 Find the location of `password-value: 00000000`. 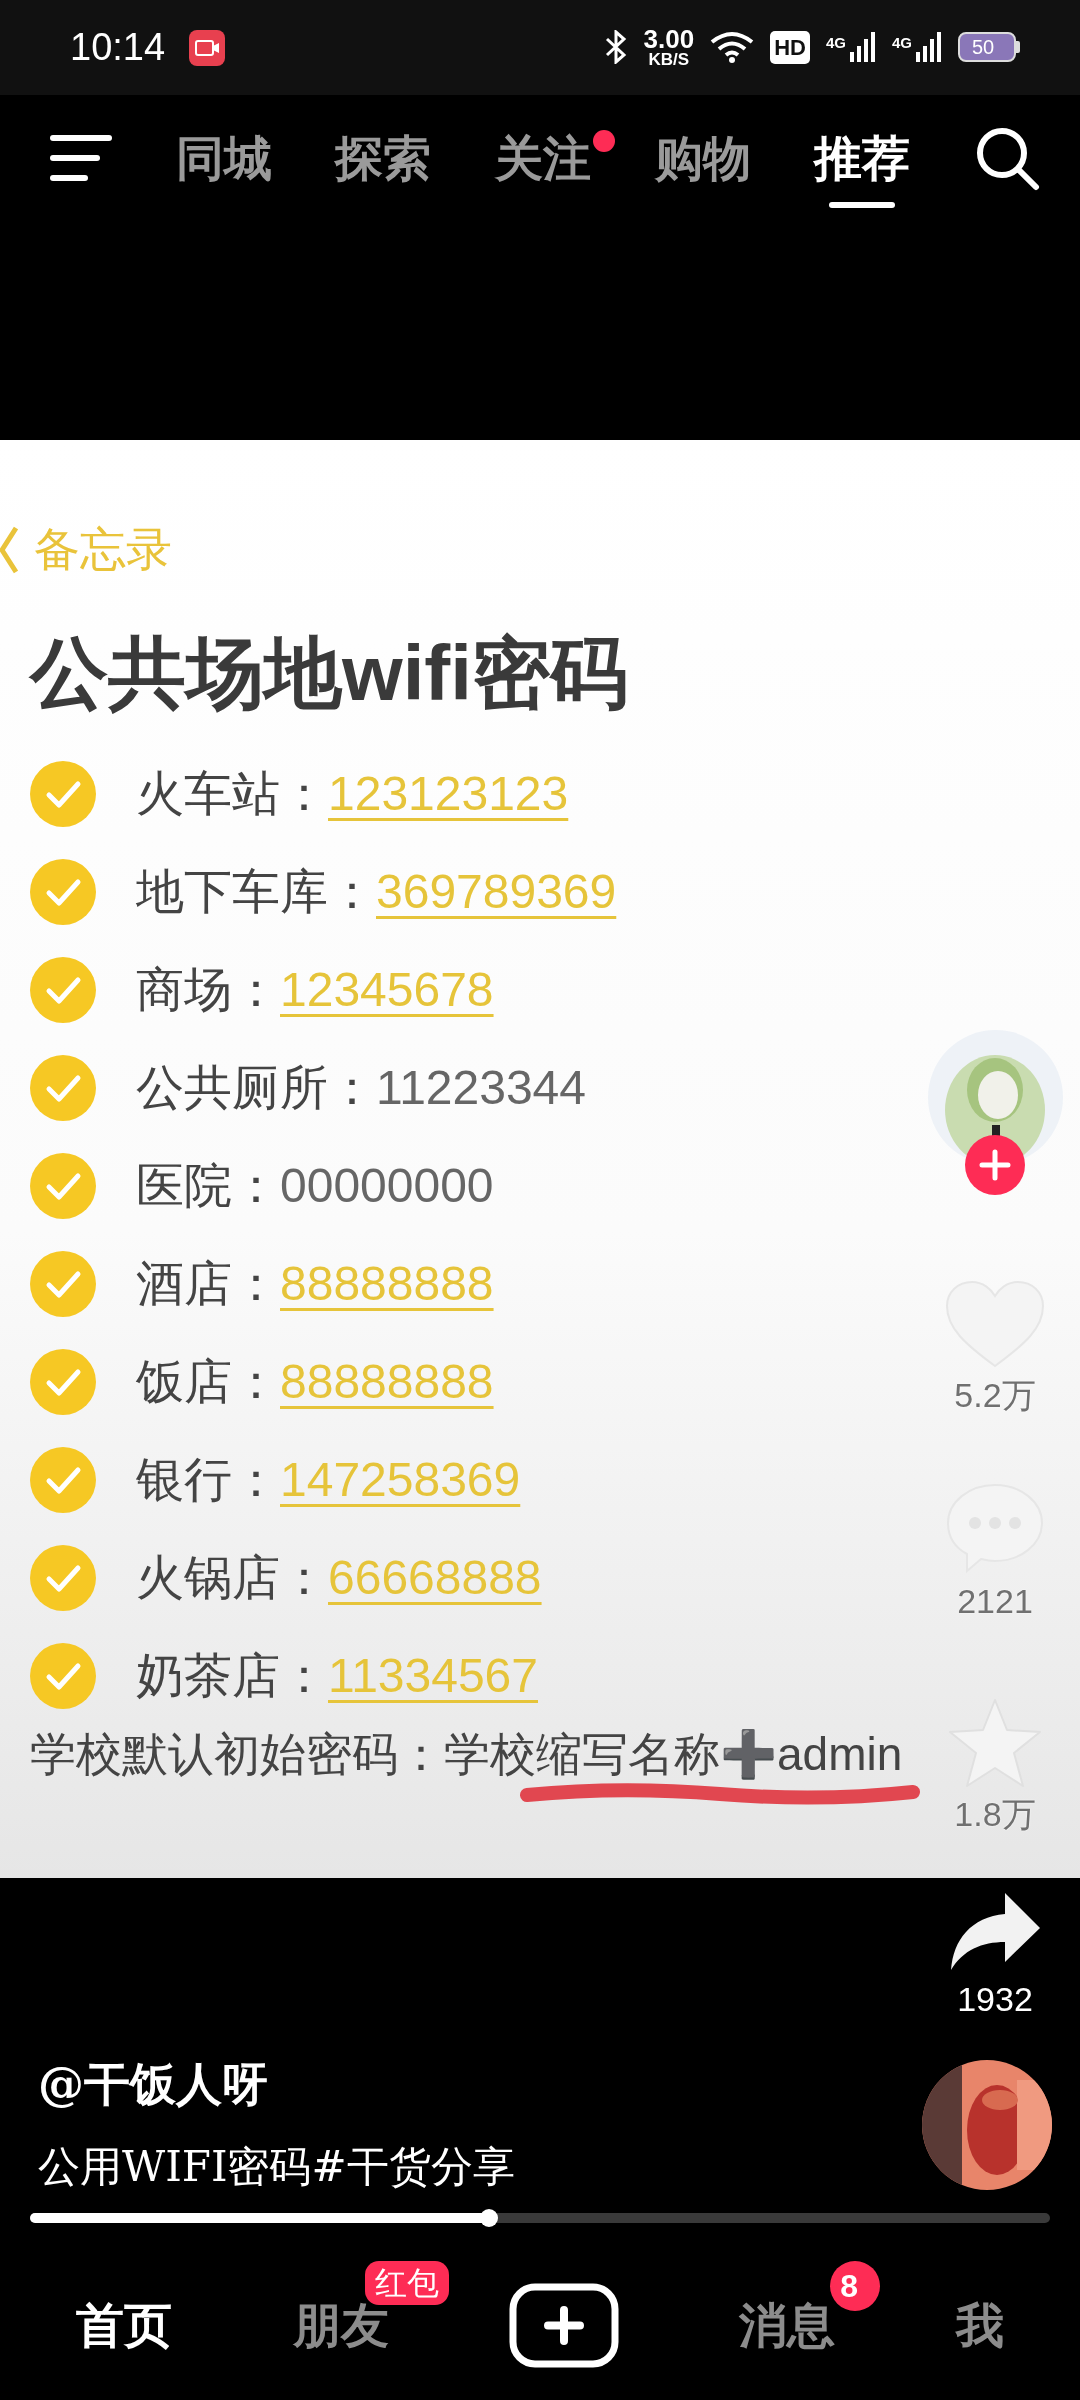

password-value: 00000000 is located at coordinates (387, 1186).